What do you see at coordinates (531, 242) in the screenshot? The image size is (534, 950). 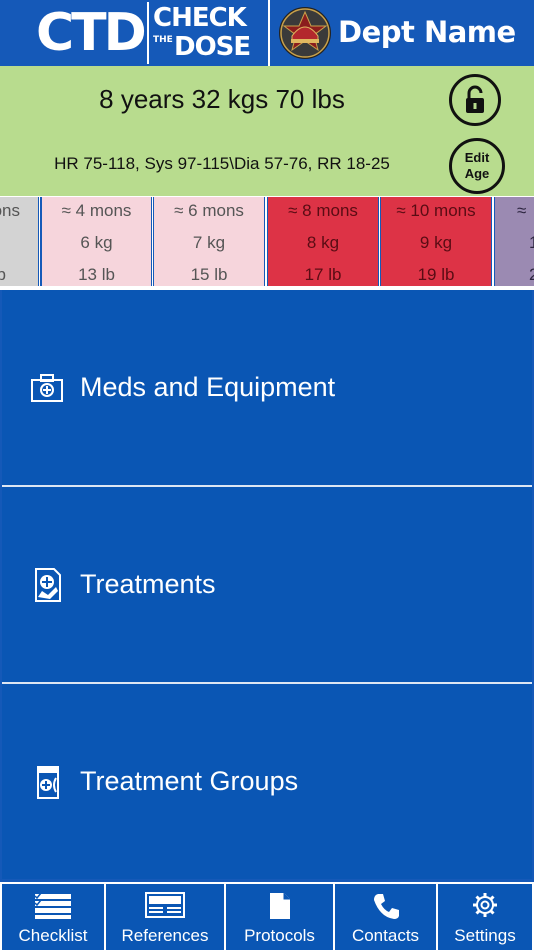 I see `age-cell-kg: 1` at bounding box center [531, 242].